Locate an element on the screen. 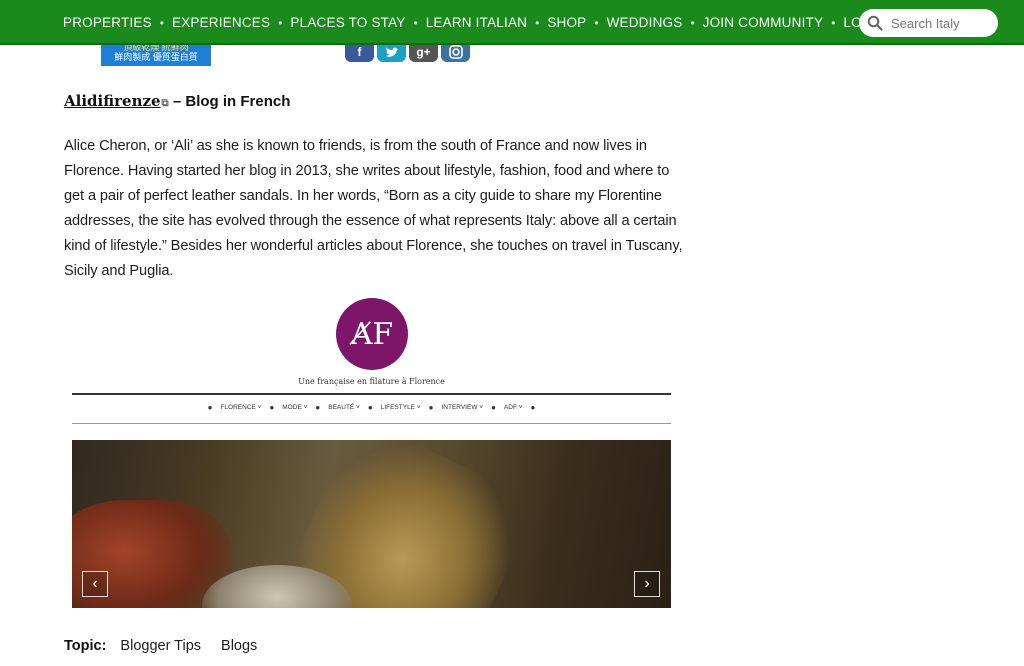 Image resolution: width=1024 pixels, height=666 pixels. topic-tags: Topic: Blogger Tips Blogs is located at coordinates (170, 646).